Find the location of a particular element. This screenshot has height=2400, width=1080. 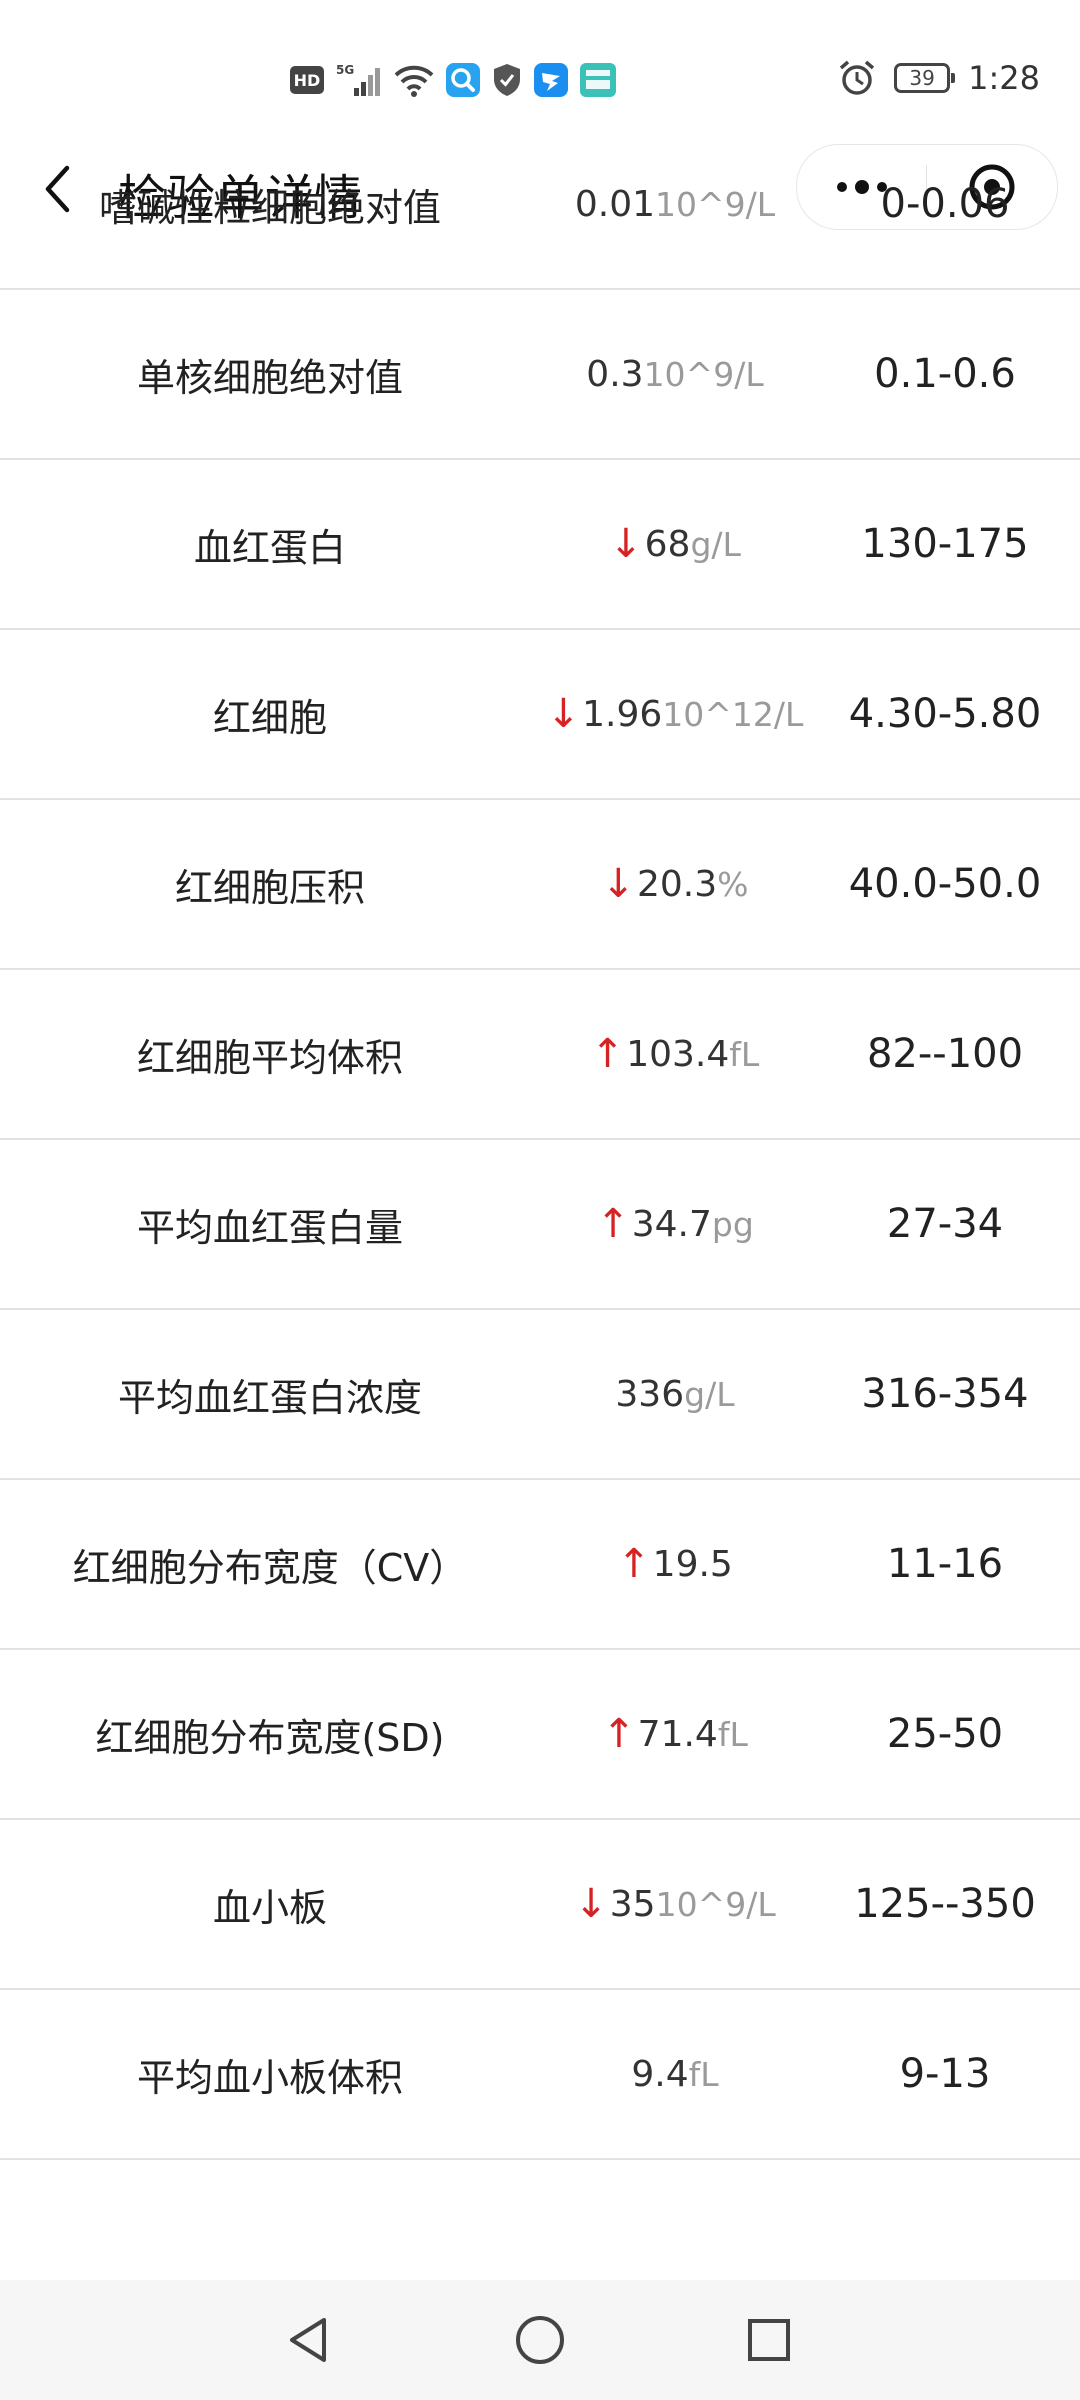

test-result: 336 g/L is located at coordinates (675, 1394).